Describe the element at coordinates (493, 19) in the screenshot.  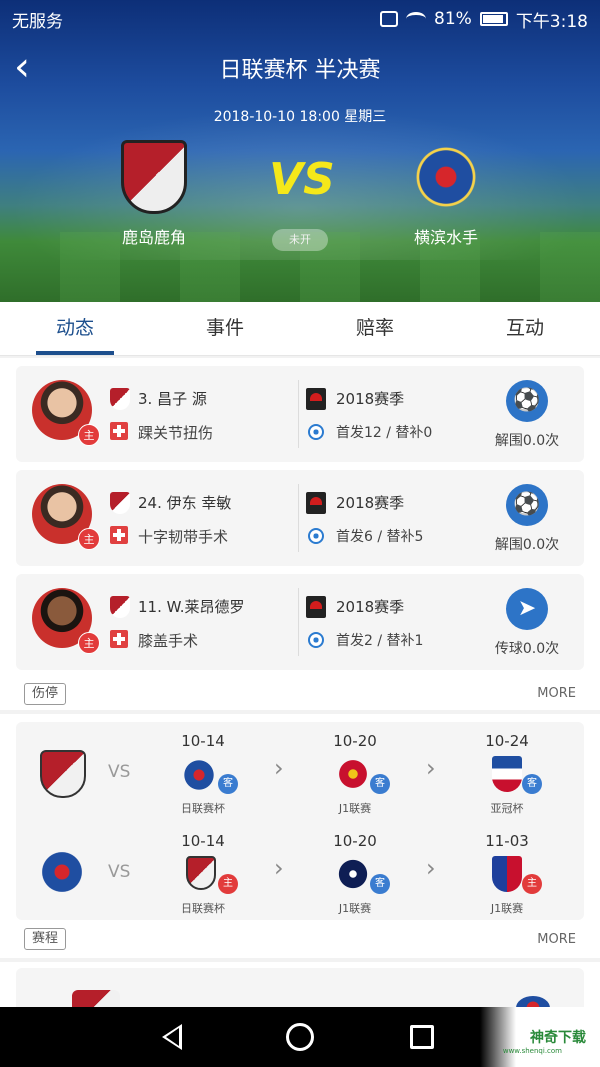
I see `battery-icon` at that location.